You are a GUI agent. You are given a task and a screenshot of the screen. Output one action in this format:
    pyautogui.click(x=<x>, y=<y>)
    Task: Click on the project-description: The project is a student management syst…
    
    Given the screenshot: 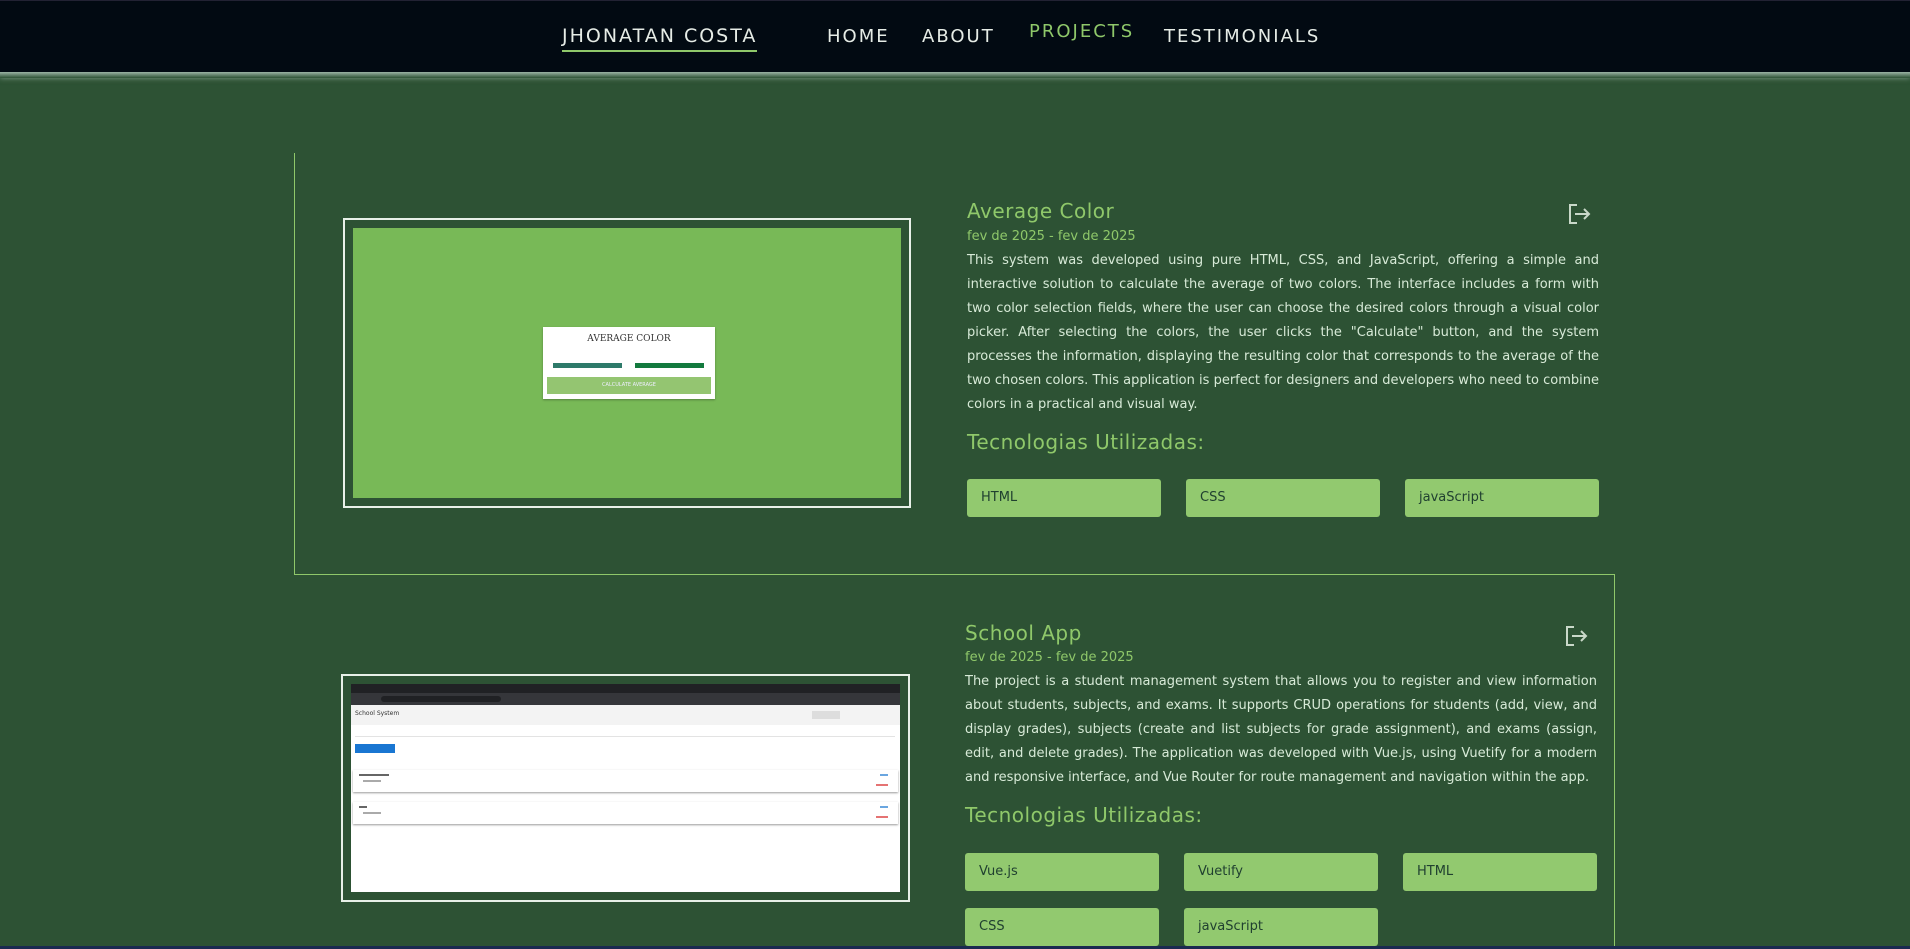 What is the action you would take?
    pyautogui.click(x=1281, y=729)
    